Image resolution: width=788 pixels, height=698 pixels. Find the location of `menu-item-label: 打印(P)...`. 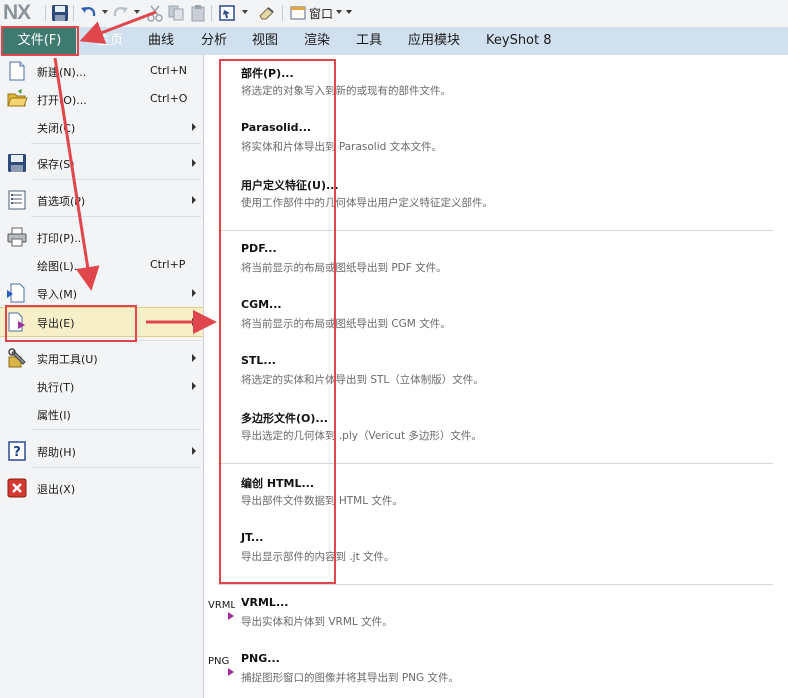

menu-item-label: 打印(P)... is located at coordinates (61, 238).